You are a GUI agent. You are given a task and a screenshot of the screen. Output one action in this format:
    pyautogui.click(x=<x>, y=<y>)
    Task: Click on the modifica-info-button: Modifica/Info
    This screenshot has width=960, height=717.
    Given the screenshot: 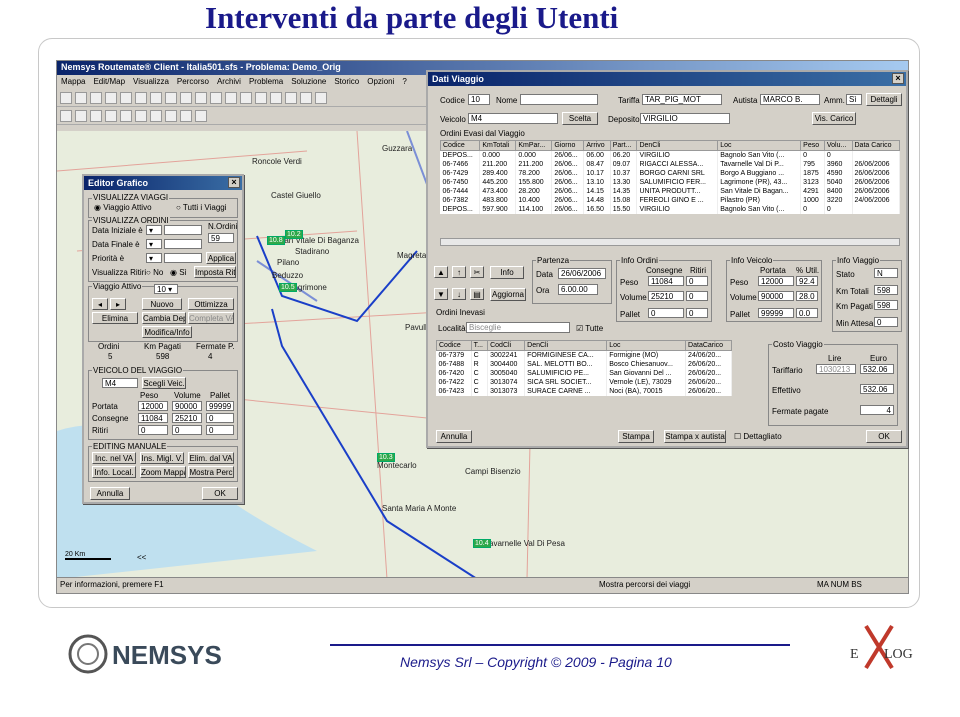 What is the action you would take?
    pyautogui.click(x=167, y=332)
    